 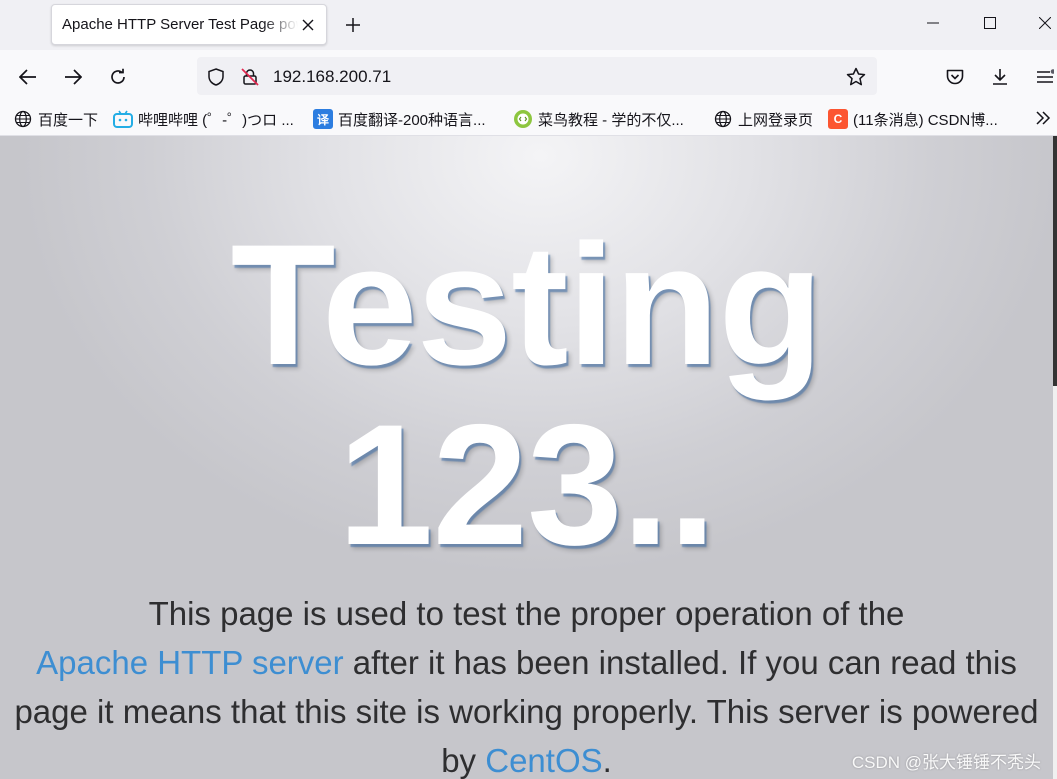 I want to click on navigation-toolbar: 192.168.200.71, so click(x=528, y=76).